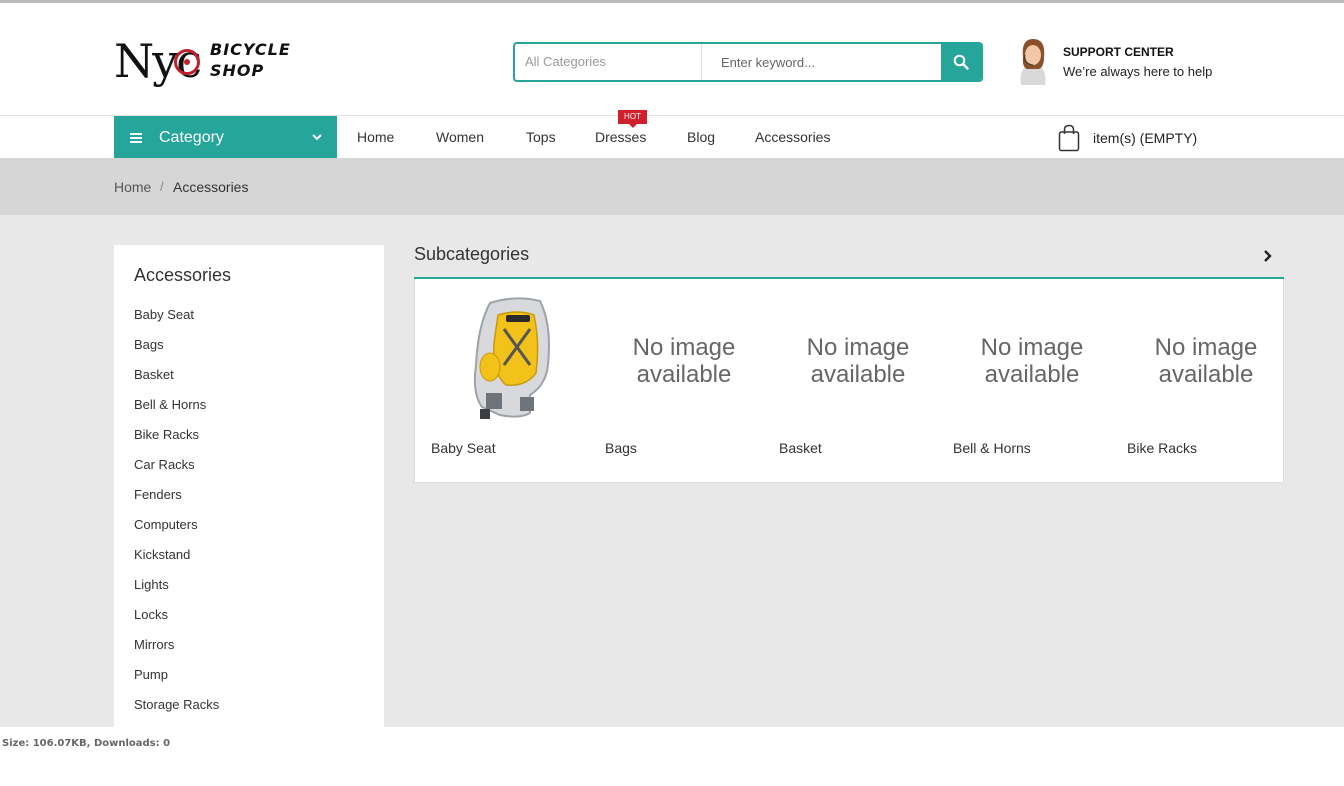 This screenshot has width=1344, height=786. I want to click on logo-text: BICYCLE SHOP, so click(250, 60).